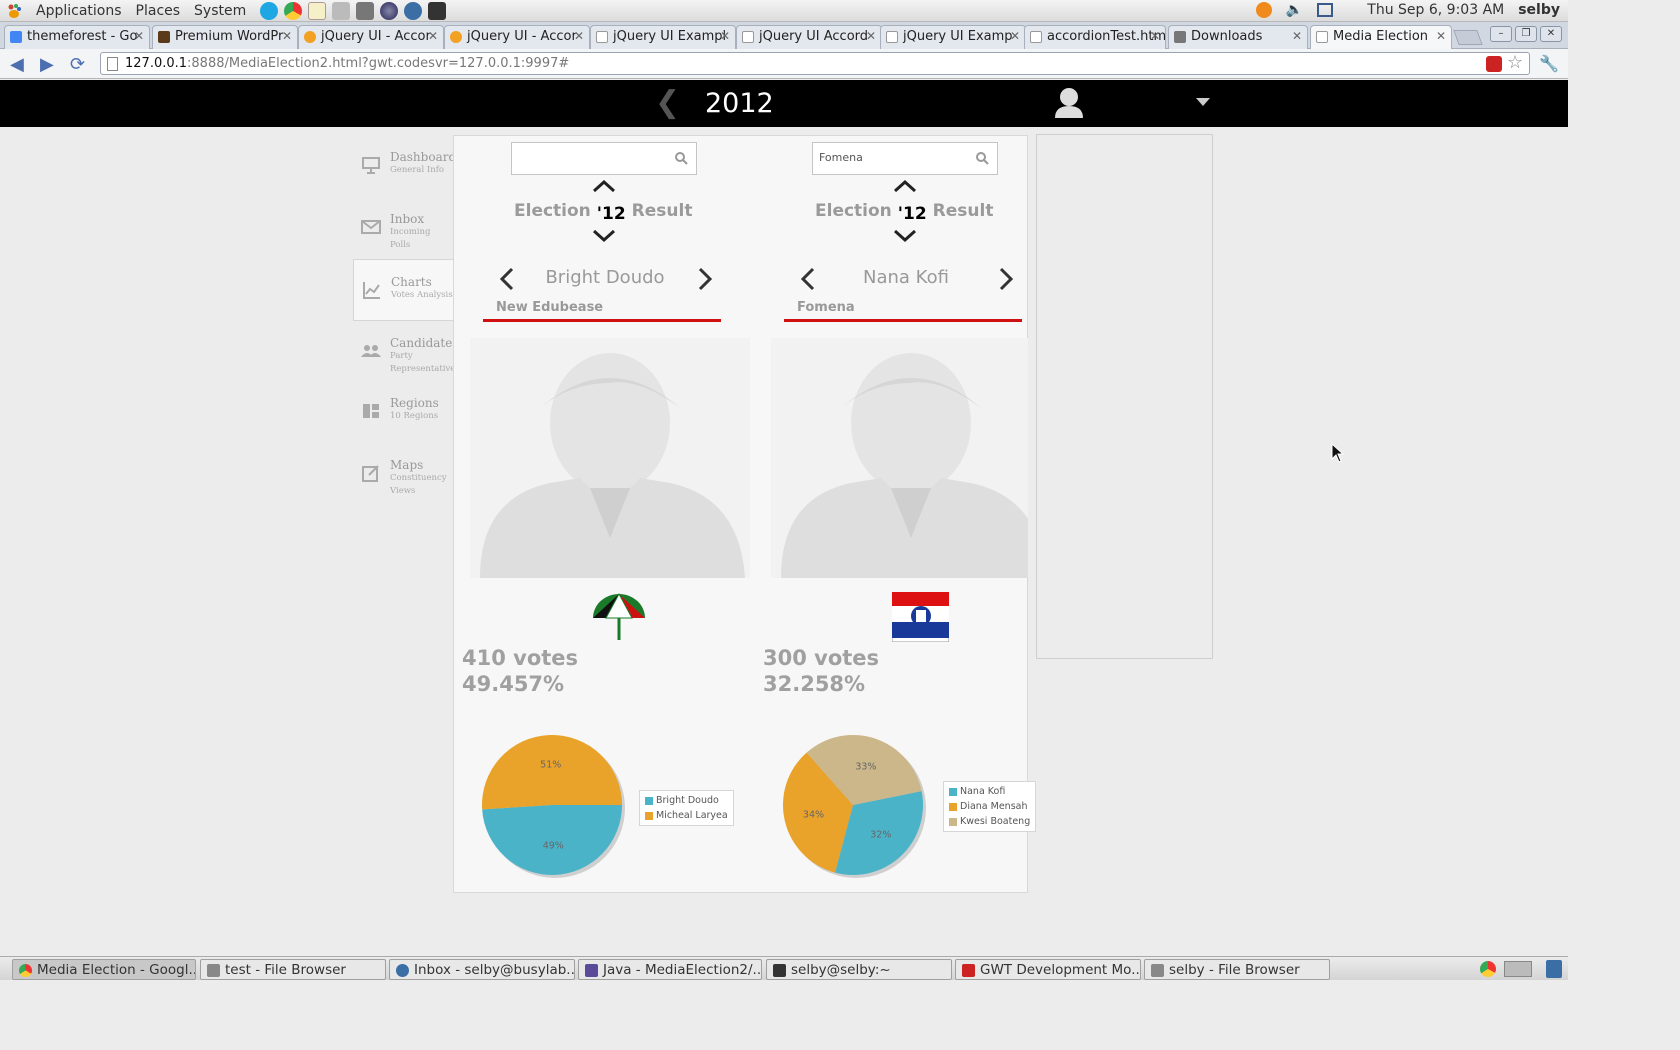 This screenshot has height=1050, width=1680. Describe the element at coordinates (403, 290) in the screenshot. I see `sidebar-item-charts: Charts Votes Analysis` at that location.